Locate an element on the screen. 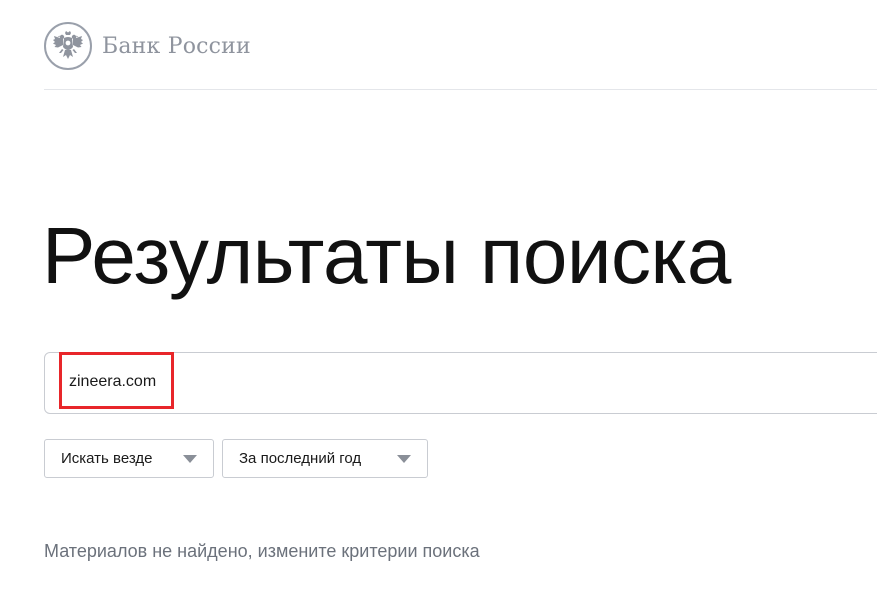  search-input is located at coordinates (269, 382).